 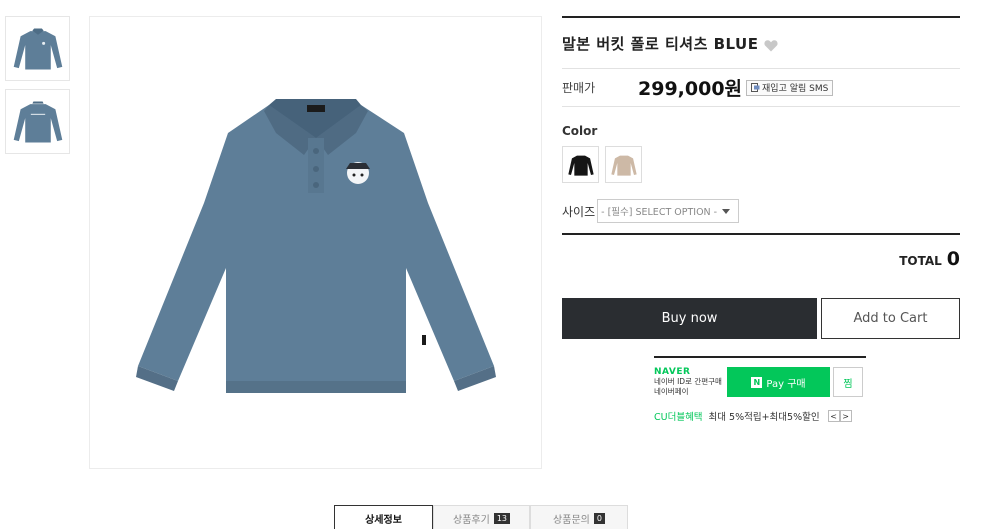 I want to click on tab-details: 상세정보, so click(x=383, y=517).